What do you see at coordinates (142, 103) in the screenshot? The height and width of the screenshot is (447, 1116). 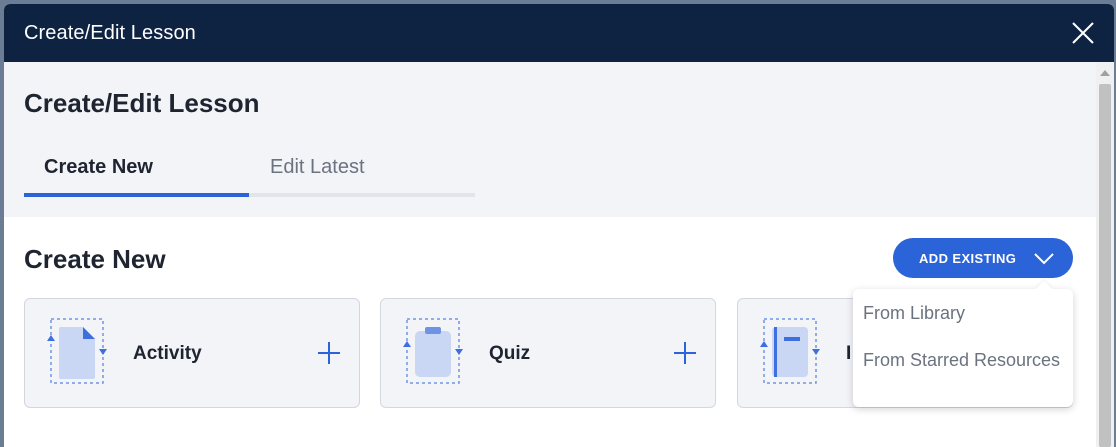 I see `page-title: Create/Edit Lesson` at bounding box center [142, 103].